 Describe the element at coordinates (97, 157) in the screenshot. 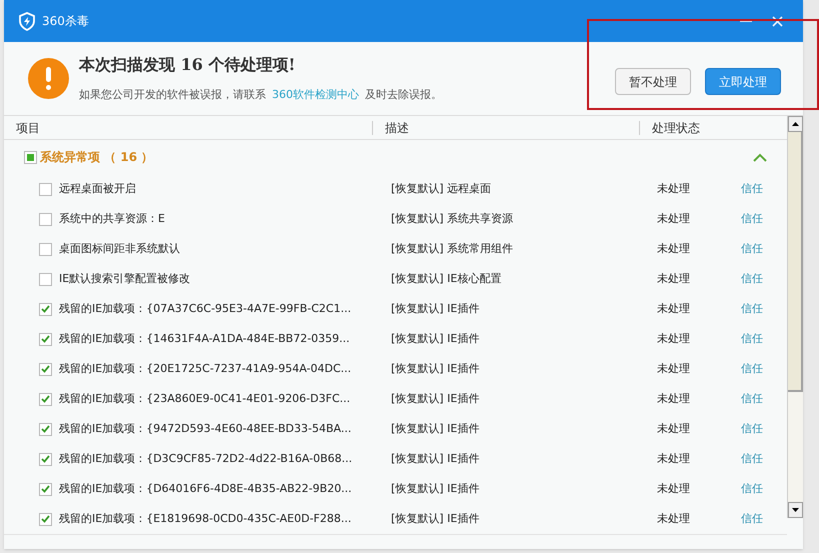

I see `group-label: 系统异常项 （ 16 ）` at that location.